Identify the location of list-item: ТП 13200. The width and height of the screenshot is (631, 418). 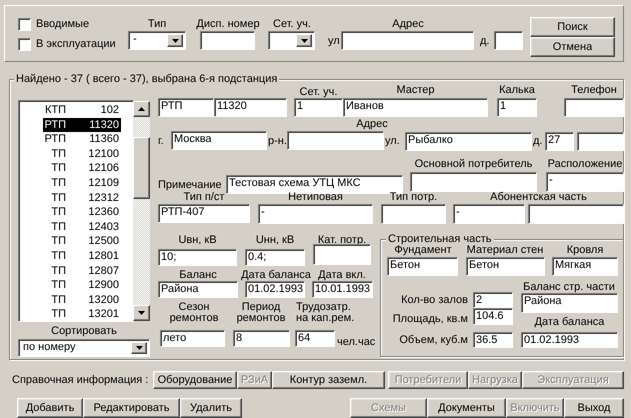
(82, 300).